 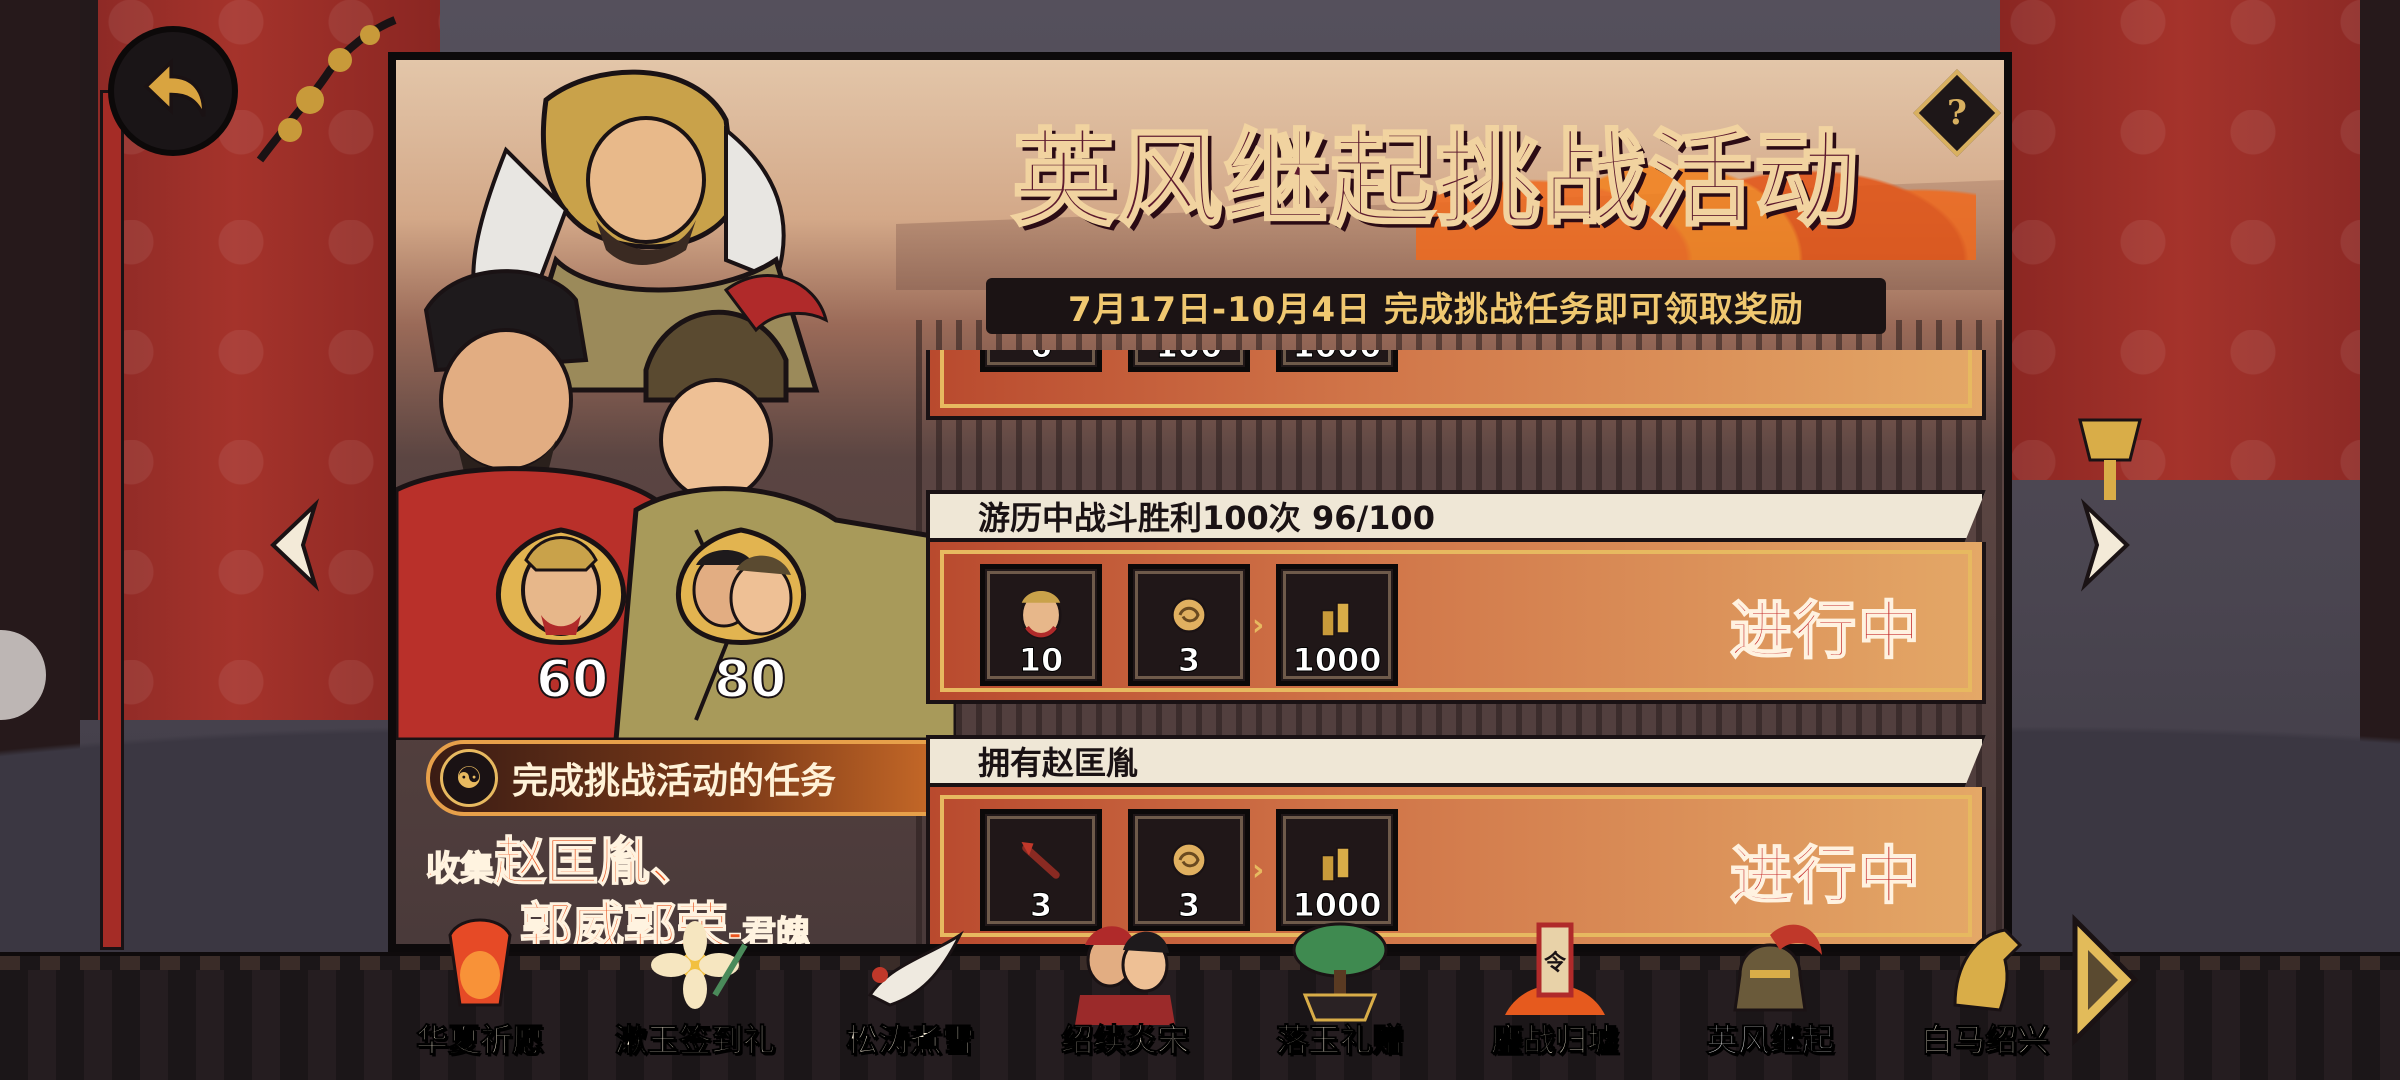 I want to click on task-title-text: 游历中战斗胜利100次 96/100, so click(x=1206, y=518).